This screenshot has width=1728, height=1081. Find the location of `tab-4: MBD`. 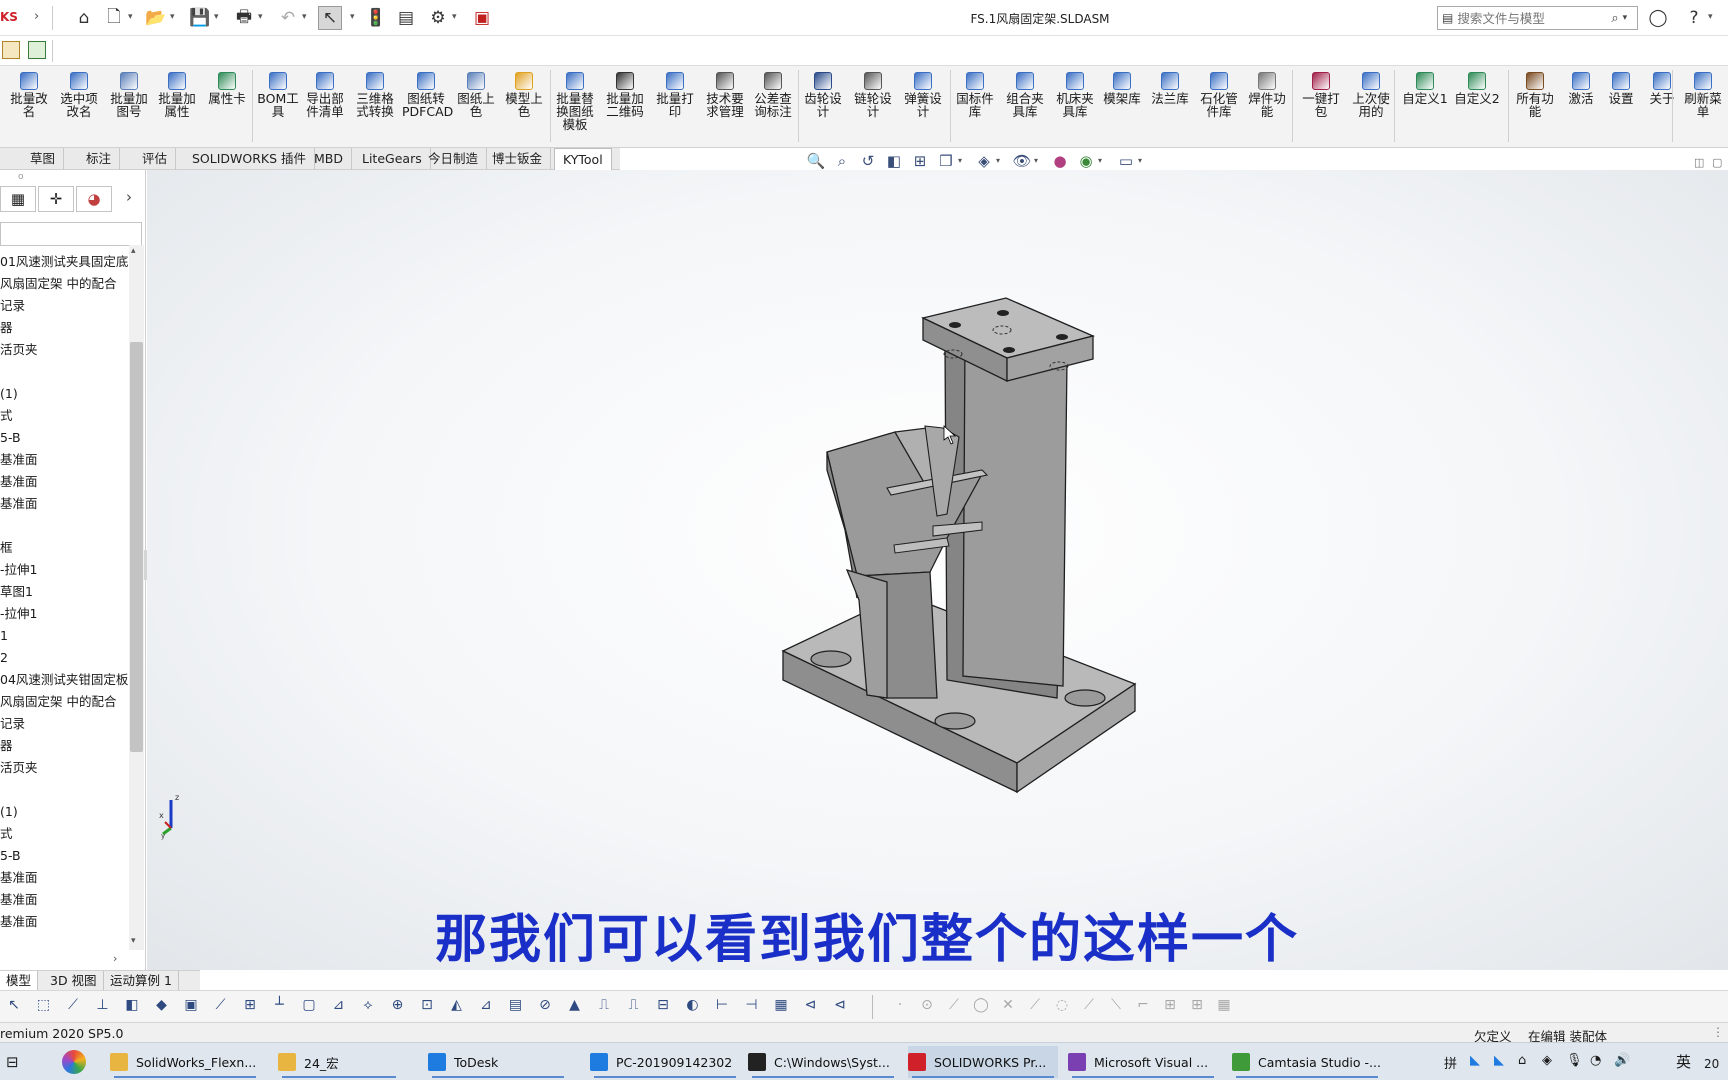

tab-4: MBD is located at coordinates (329, 159).